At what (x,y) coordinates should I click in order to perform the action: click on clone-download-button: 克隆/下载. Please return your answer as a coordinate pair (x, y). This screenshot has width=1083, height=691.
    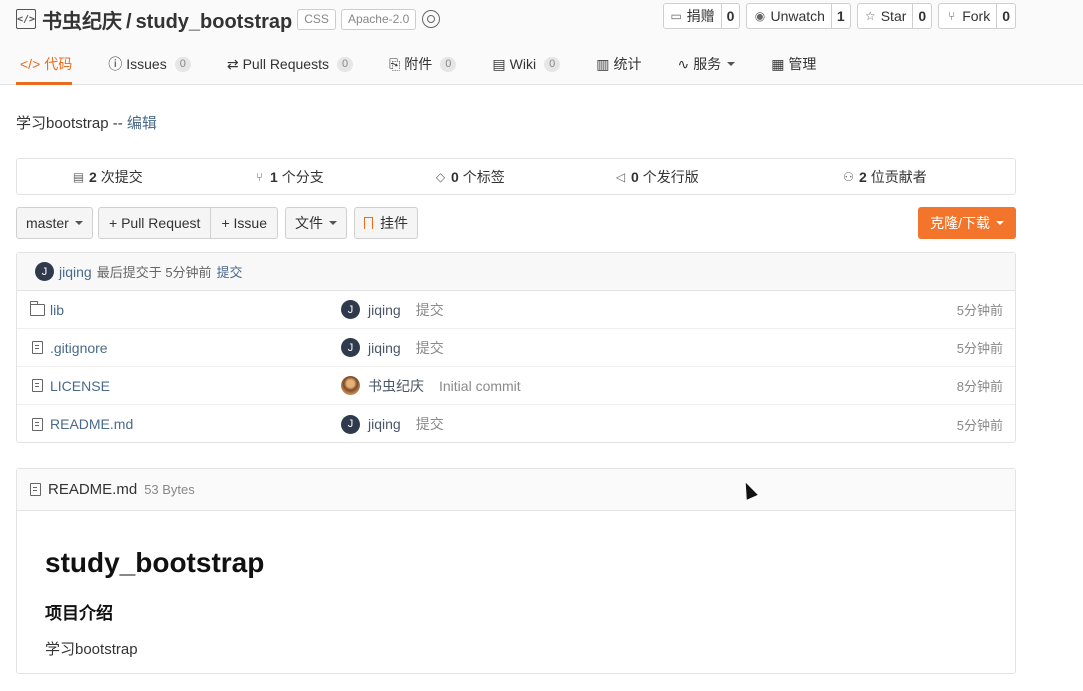
    Looking at the image, I should click on (967, 223).